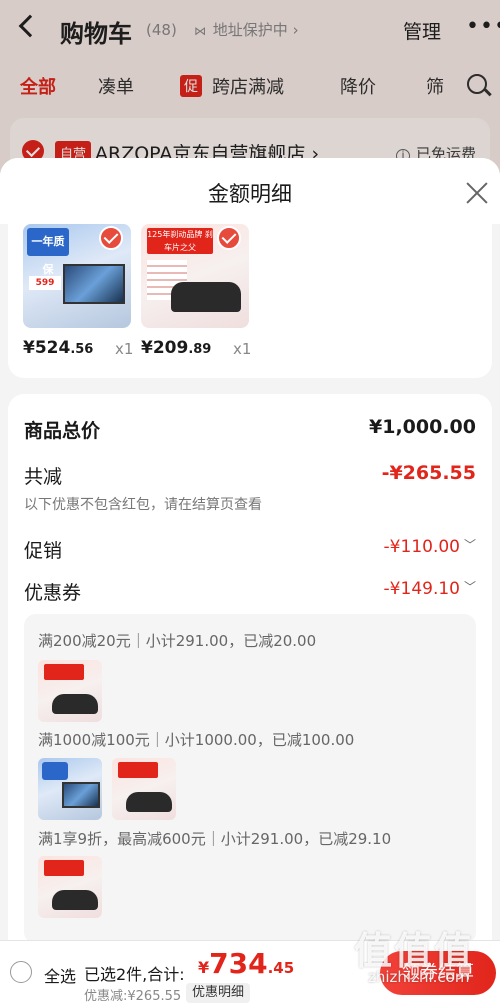 This screenshot has height=1003, width=500. I want to click on product-item: 125年刹动品牌 刹车片之父 ¥209.89 x1, so click(201, 294).